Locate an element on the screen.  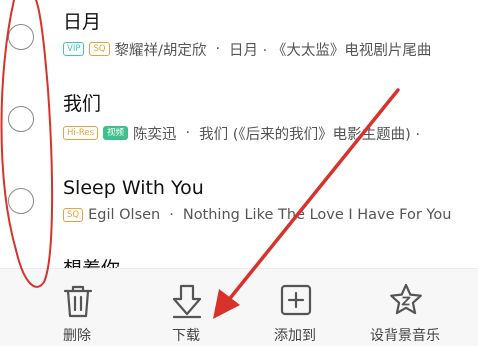
plus-square-icon is located at coordinates (296, 300).